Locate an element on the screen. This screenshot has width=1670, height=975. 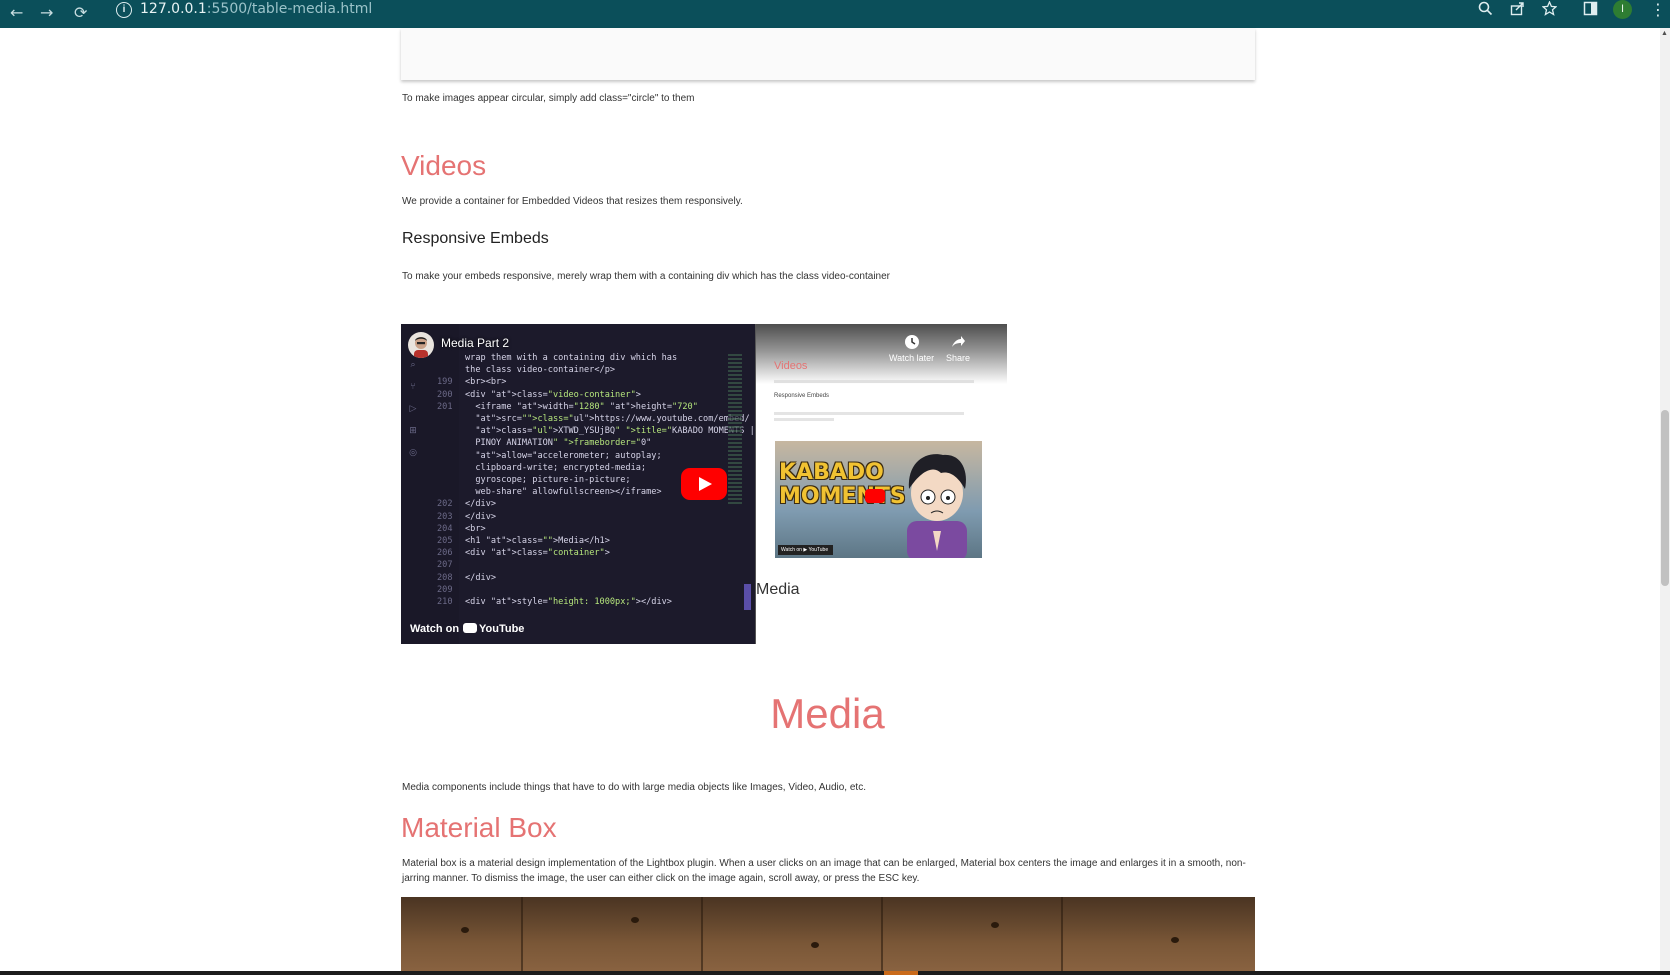
watch-on-label: Watch on is located at coordinates (435, 629).